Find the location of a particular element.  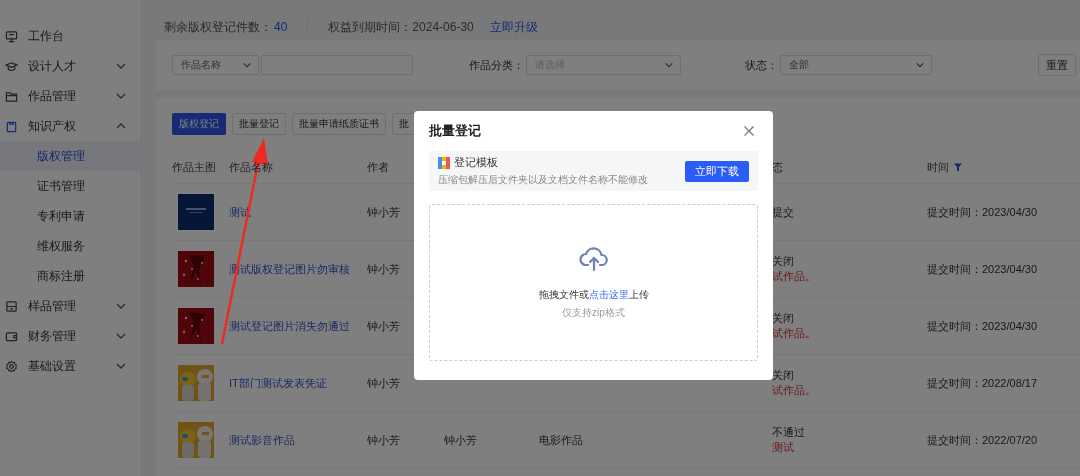

drawer-icon is located at coordinates (11, 306).